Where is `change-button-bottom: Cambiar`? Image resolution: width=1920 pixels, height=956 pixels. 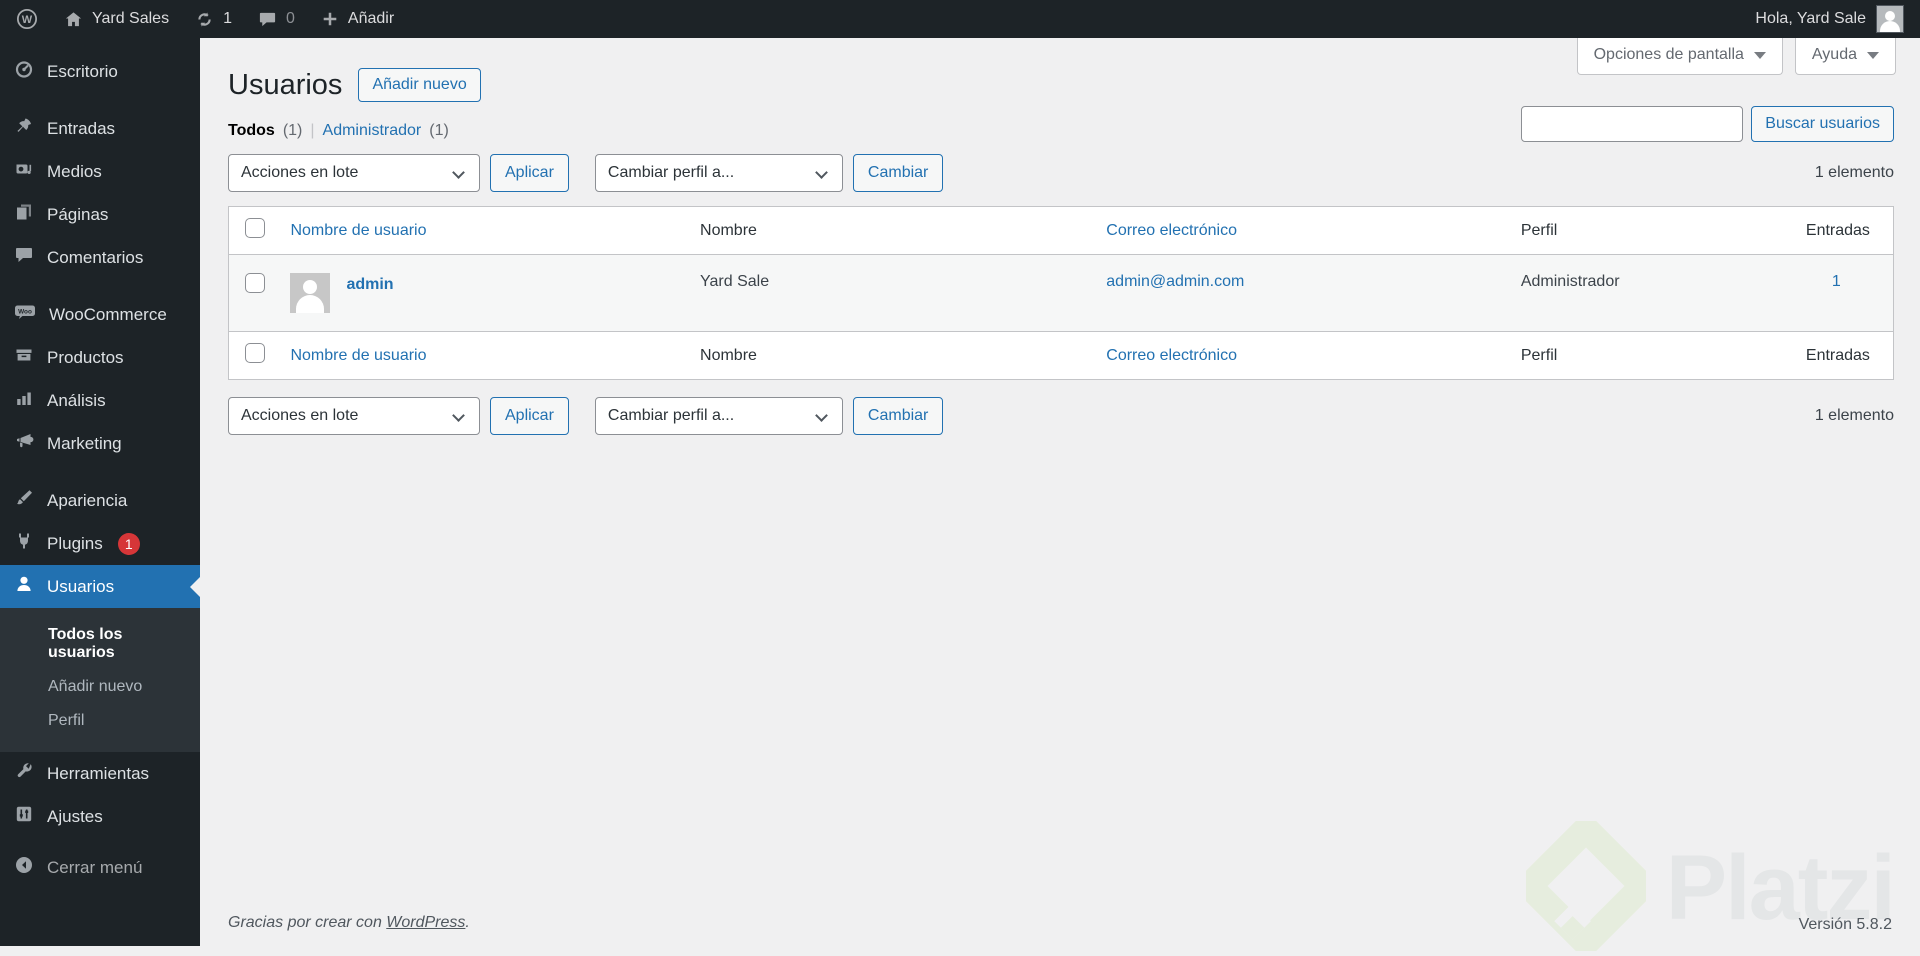 change-button-bottom: Cambiar is located at coordinates (898, 416).